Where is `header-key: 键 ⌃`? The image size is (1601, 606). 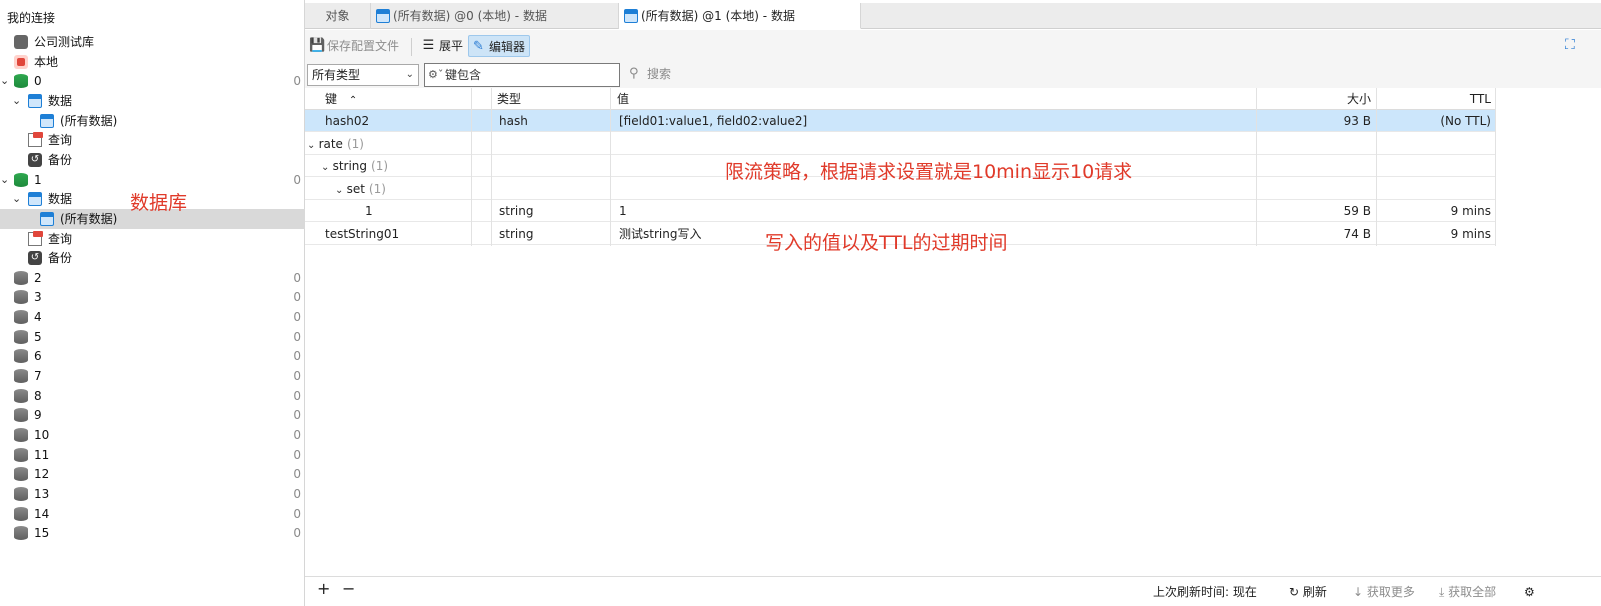
header-key: 键 ⌃ is located at coordinates (397, 99).